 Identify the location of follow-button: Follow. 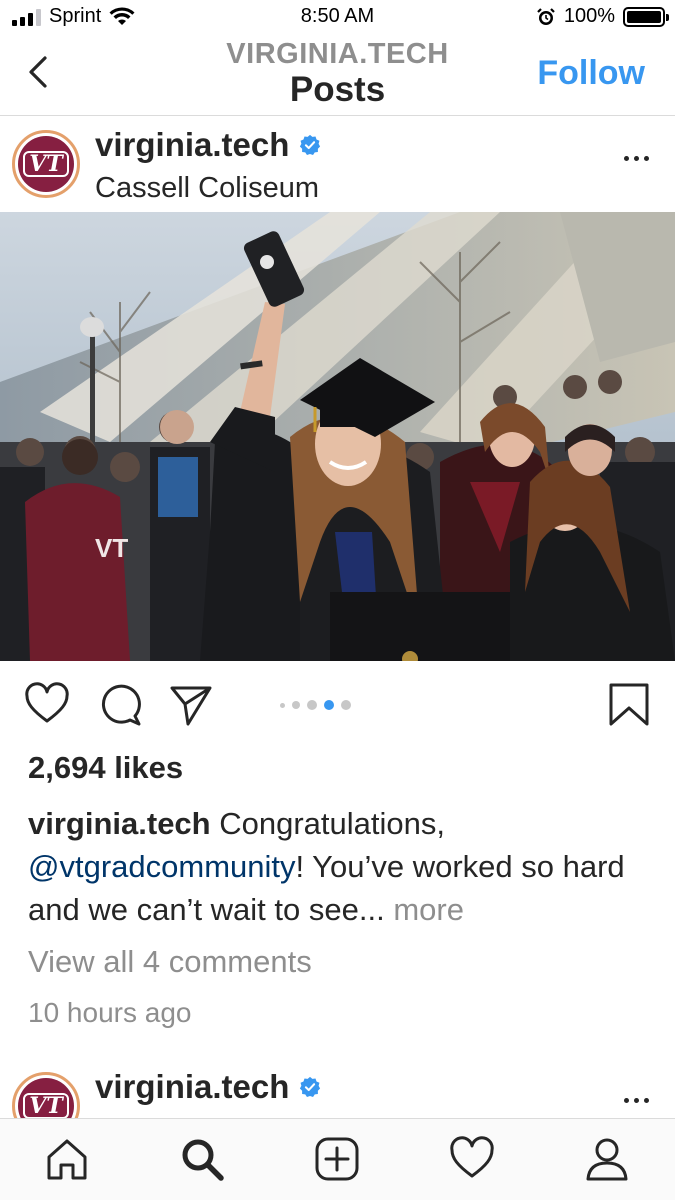
(591, 73).